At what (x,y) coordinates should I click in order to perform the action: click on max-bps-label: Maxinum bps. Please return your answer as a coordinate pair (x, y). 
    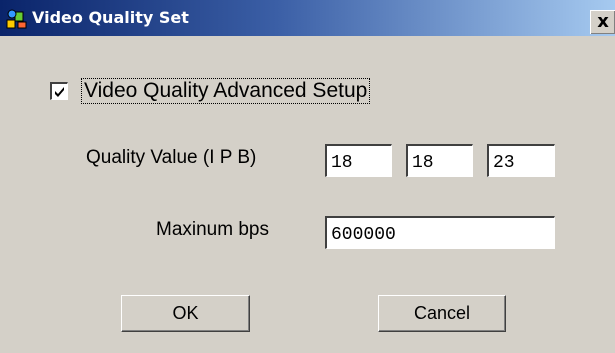
    Looking at the image, I should click on (212, 229).